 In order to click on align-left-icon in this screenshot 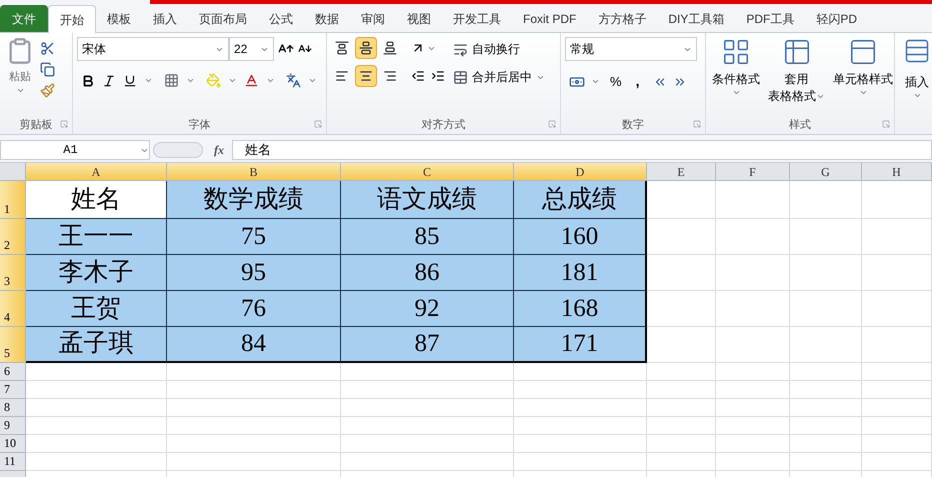, I will do `click(342, 76)`.